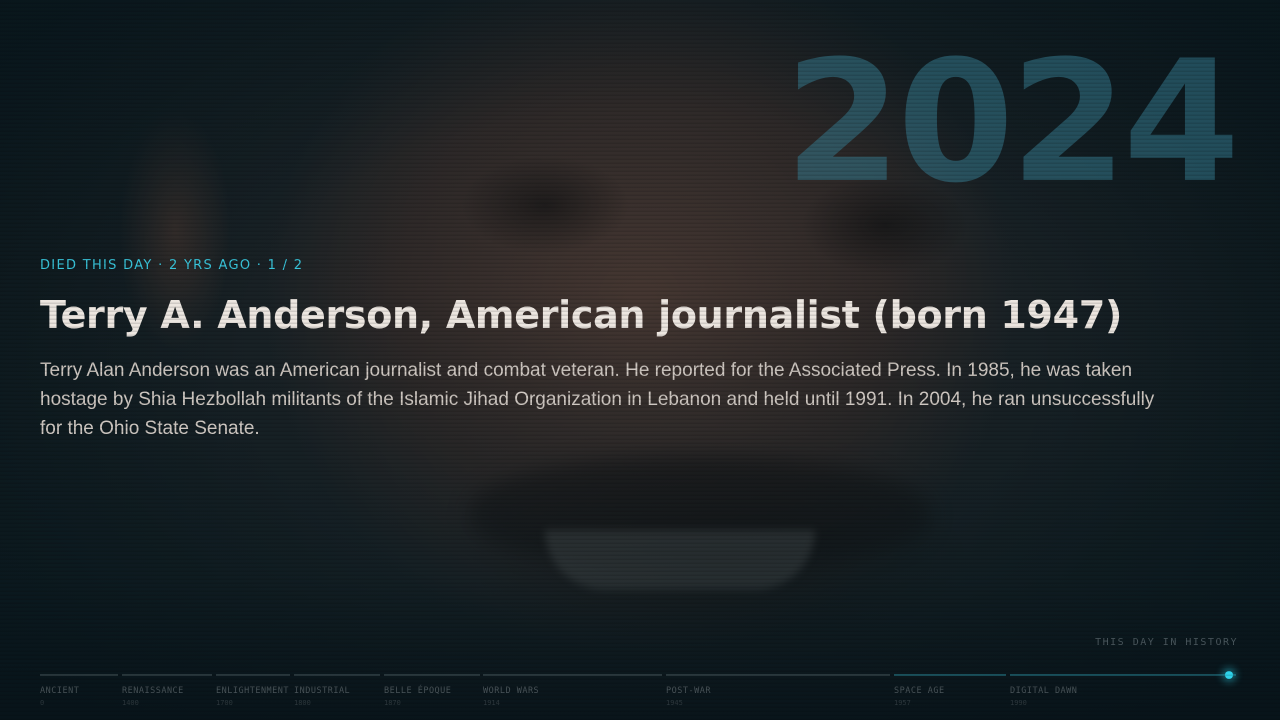 This screenshot has height=720, width=1280. I want to click on section-label: THIS DAY IN HISTORY, so click(1166, 642).